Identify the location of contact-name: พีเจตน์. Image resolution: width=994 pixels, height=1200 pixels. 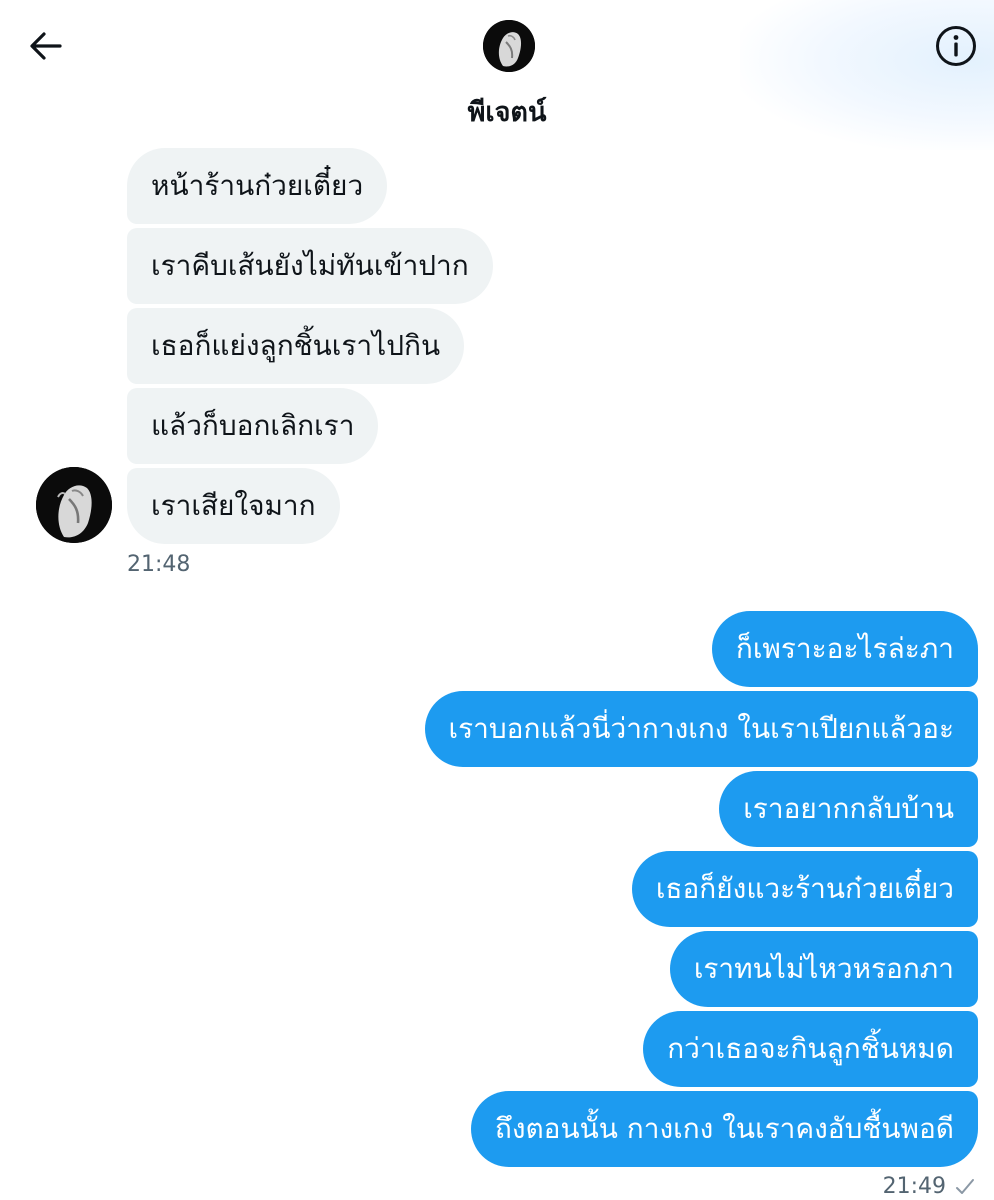
(497, 111).